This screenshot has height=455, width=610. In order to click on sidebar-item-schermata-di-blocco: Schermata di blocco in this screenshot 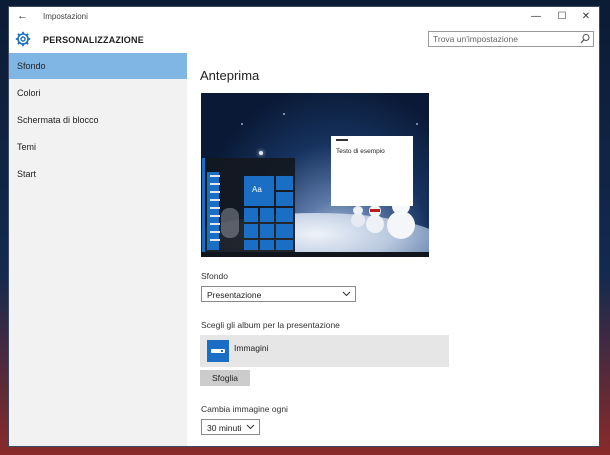, I will do `click(98, 120)`.